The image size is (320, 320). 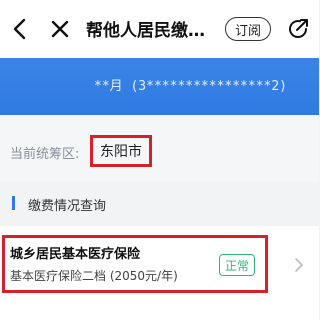 What do you see at coordinates (13, 203) in the screenshot?
I see `section-accent-bar` at bounding box center [13, 203].